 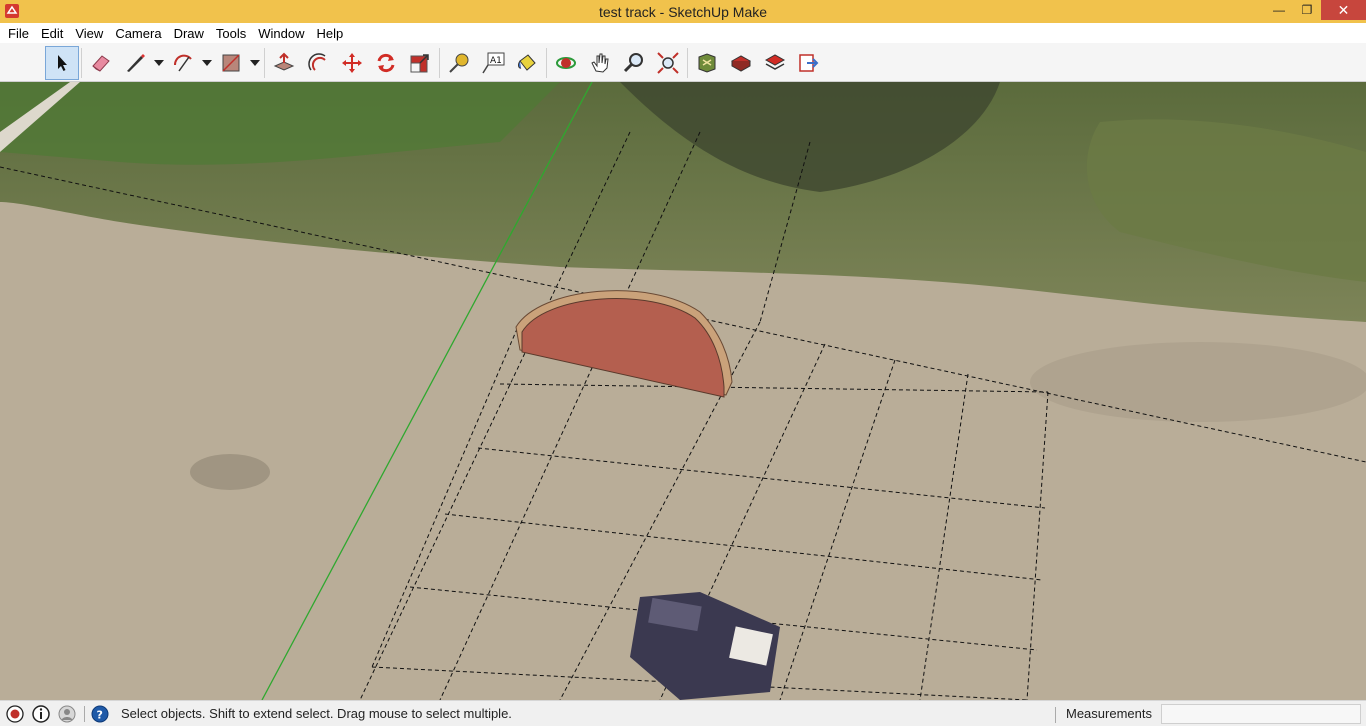 I want to click on geo-location-icon, so click(x=15, y=713).